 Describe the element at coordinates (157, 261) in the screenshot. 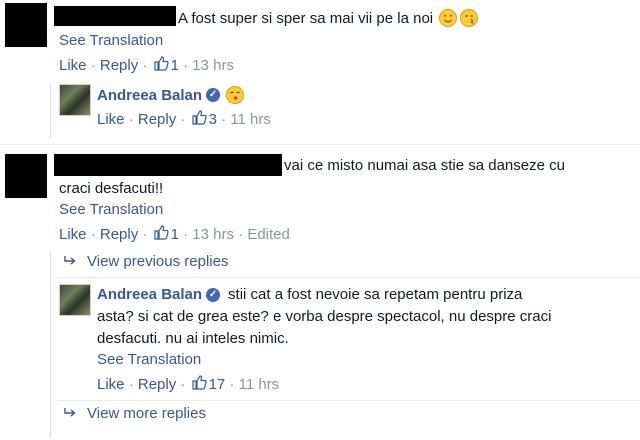

I see `view-previous-replies-label: View previous replies` at that location.